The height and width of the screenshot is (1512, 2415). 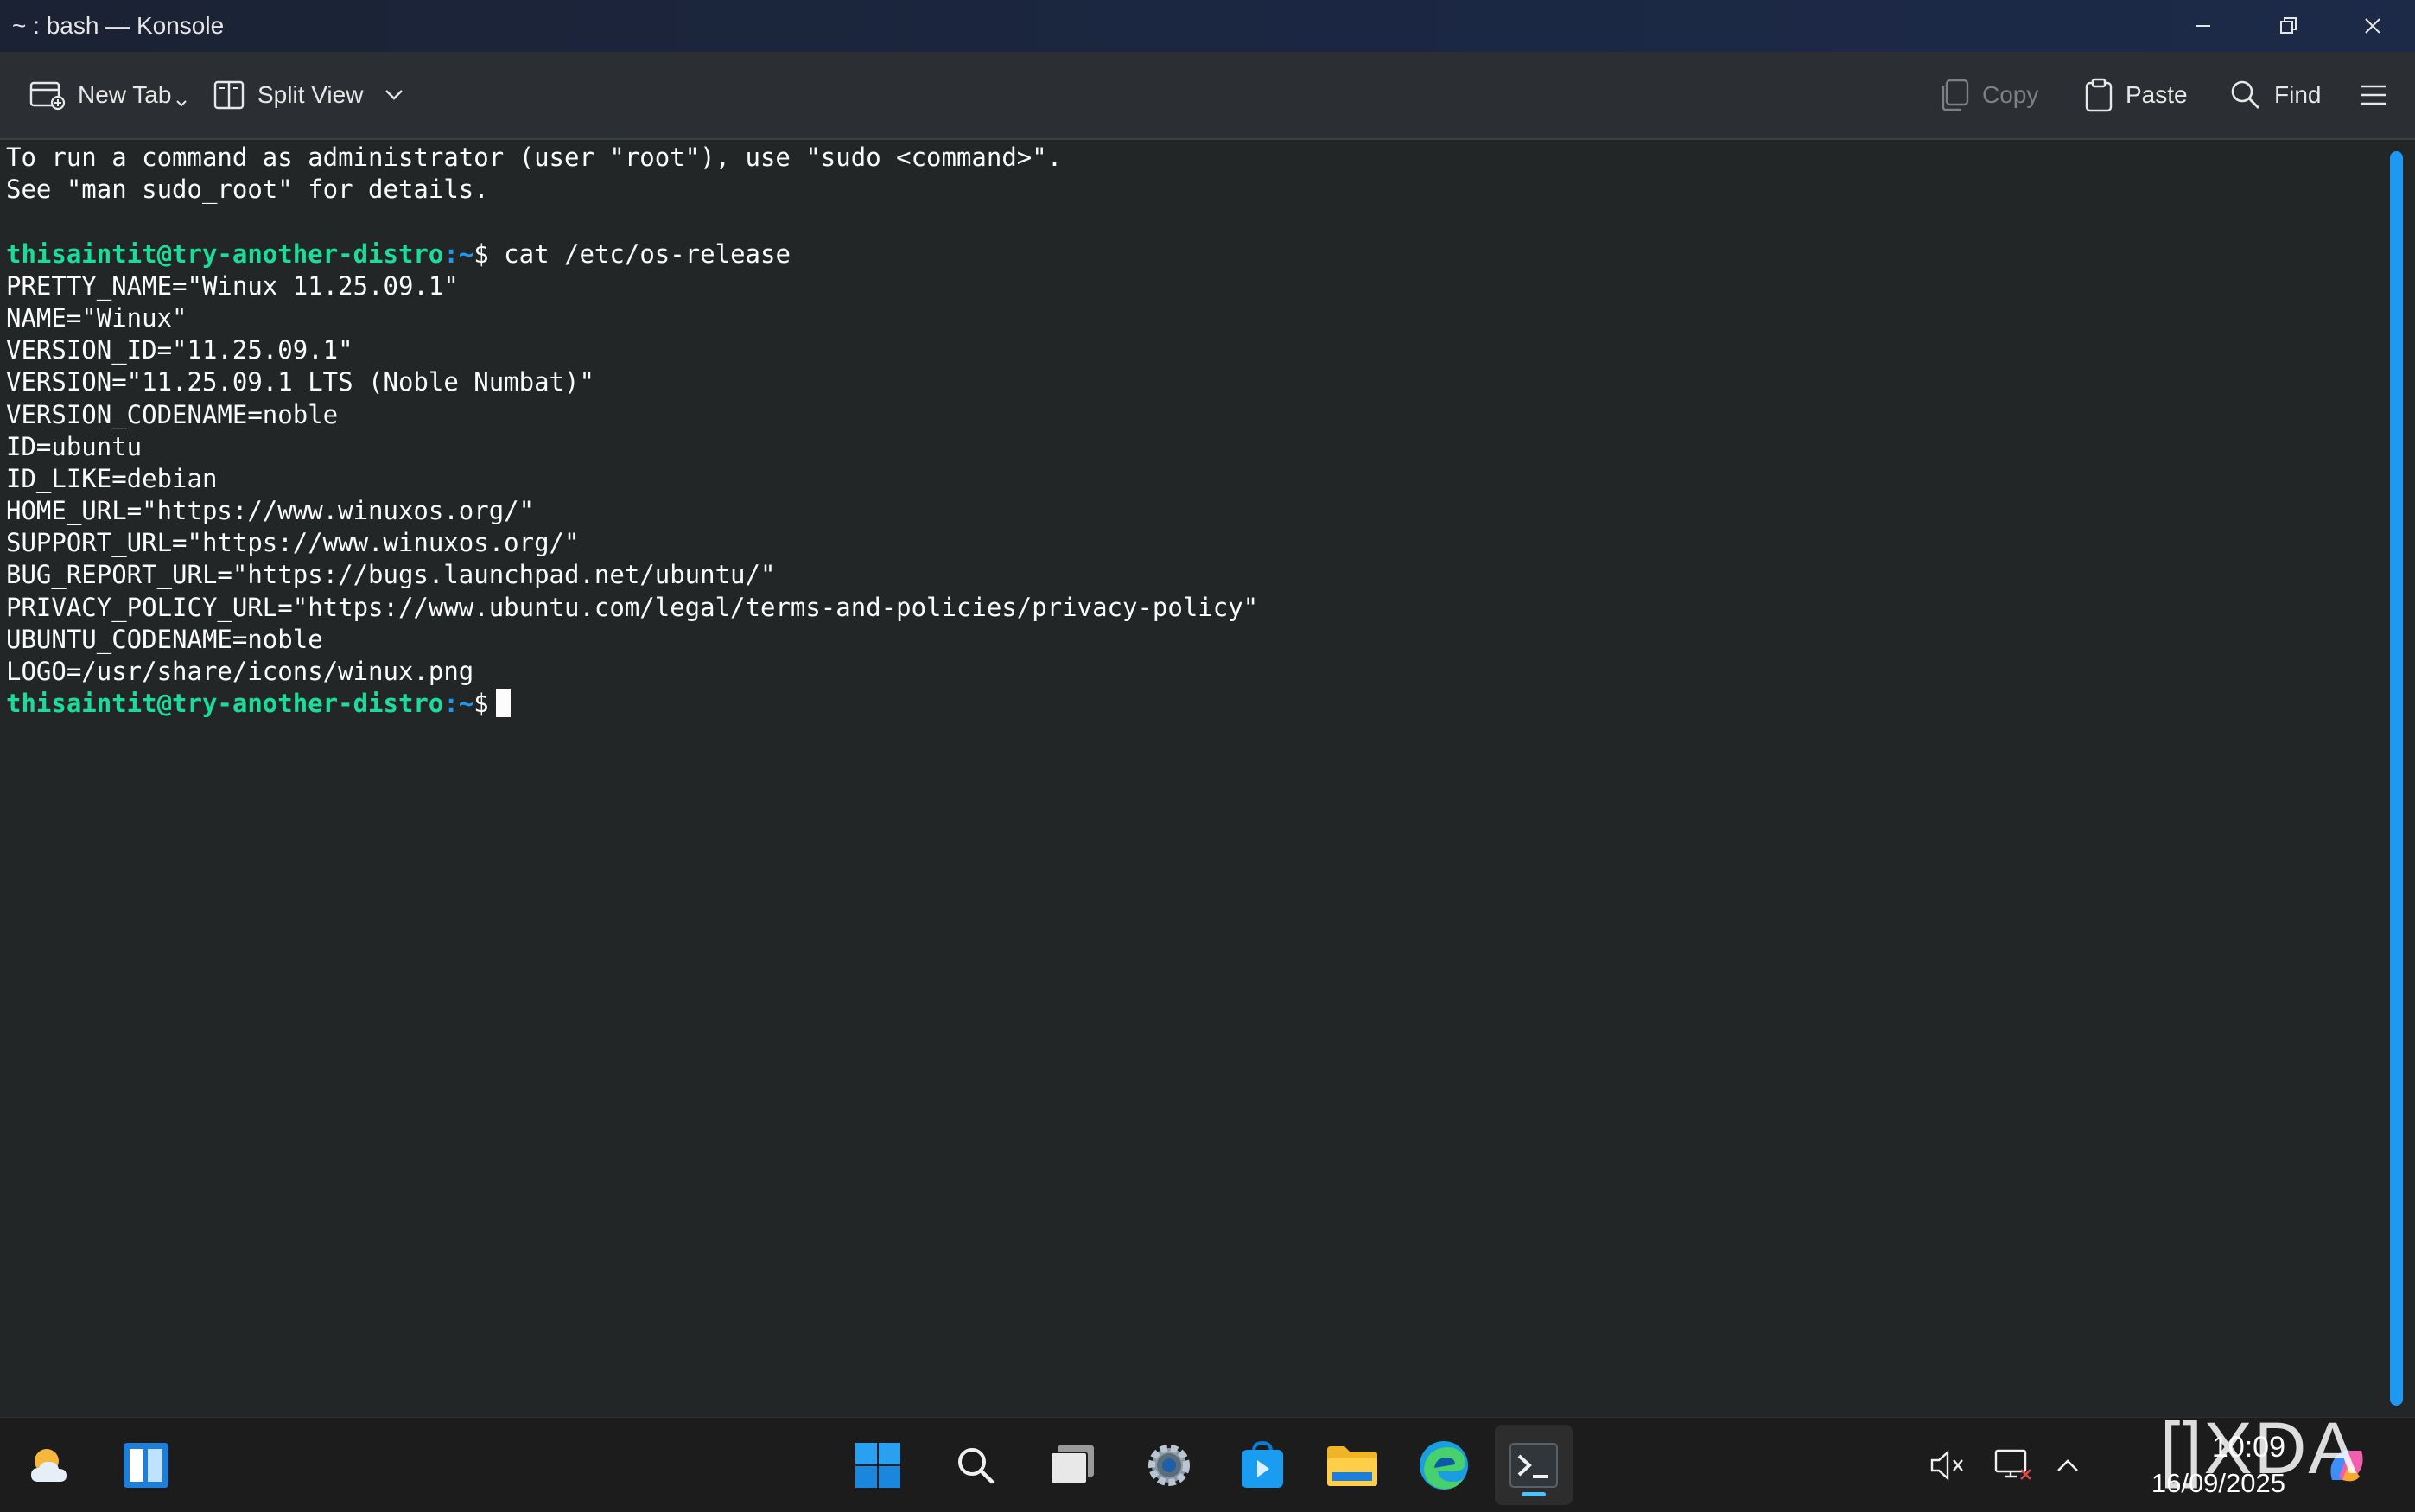 What do you see at coordinates (248, 190) in the screenshot?
I see `output-line: See "man sudo_root" for details.` at bounding box center [248, 190].